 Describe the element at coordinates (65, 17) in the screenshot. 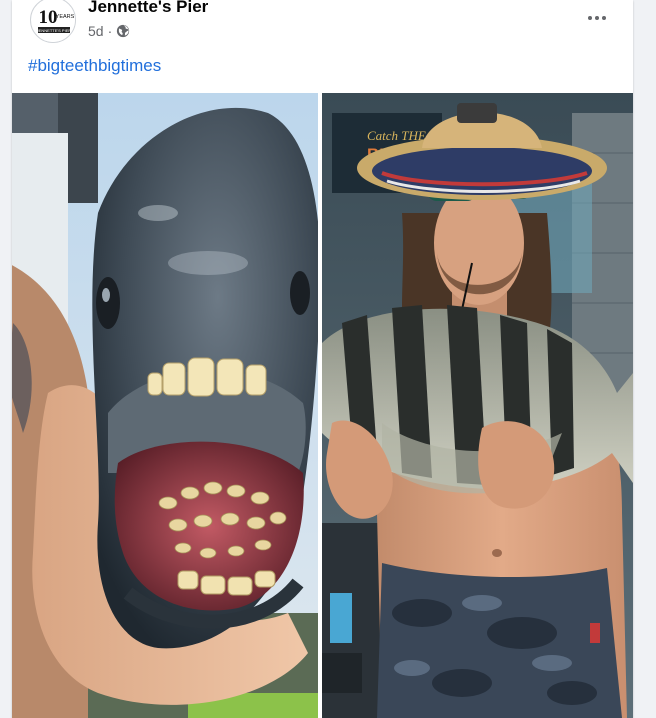

I see `svg-text: YEARS` at that location.